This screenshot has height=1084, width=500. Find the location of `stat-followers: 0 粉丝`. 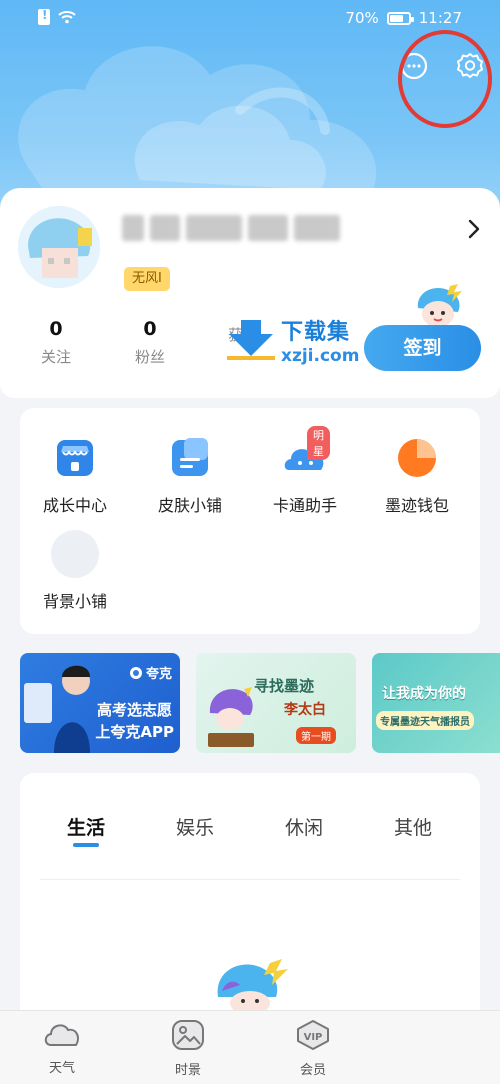

stat-followers: 0 粉丝 is located at coordinates (150, 342).